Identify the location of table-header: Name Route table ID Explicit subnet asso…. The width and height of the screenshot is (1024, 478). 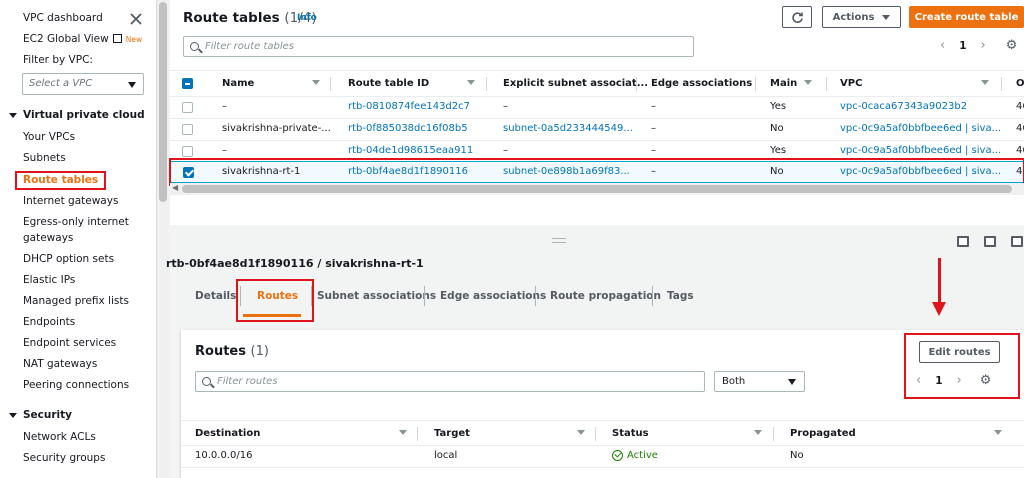
(597, 83).